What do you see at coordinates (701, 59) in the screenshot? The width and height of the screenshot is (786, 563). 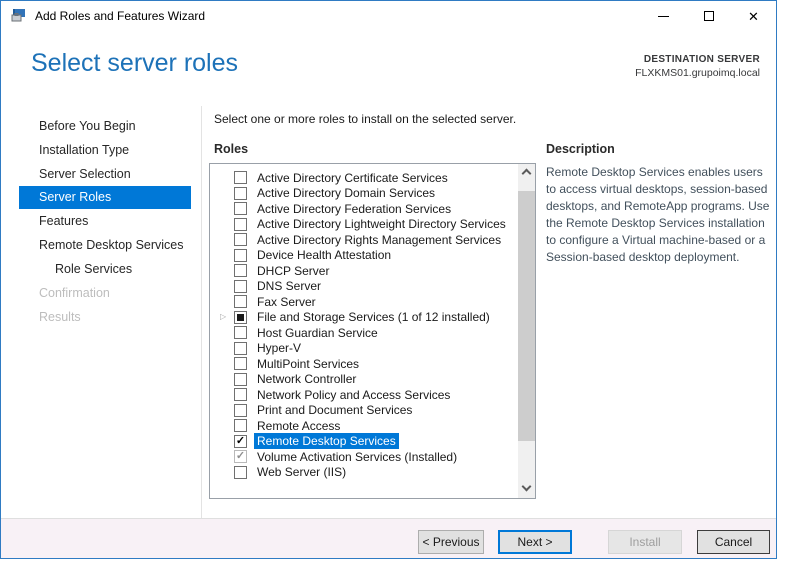 I see `destination-server-label: DESTINATION SERVER` at bounding box center [701, 59].